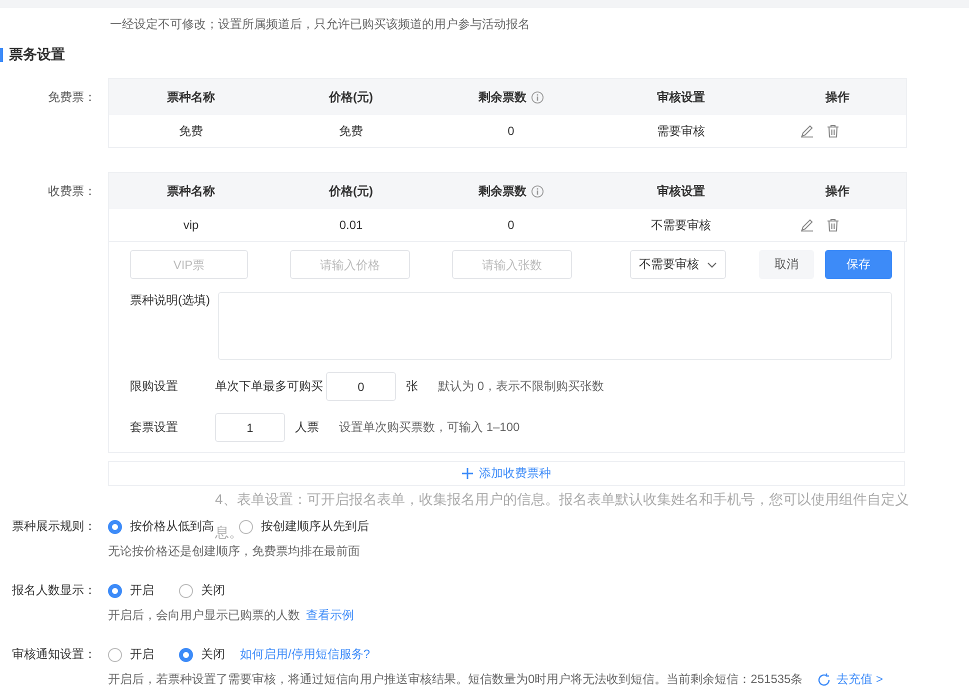 The image size is (969, 690). What do you see at coordinates (170, 300) in the screenshot?
I see `field-label: 票种说明(选填)` at bounding box center [170, 300].